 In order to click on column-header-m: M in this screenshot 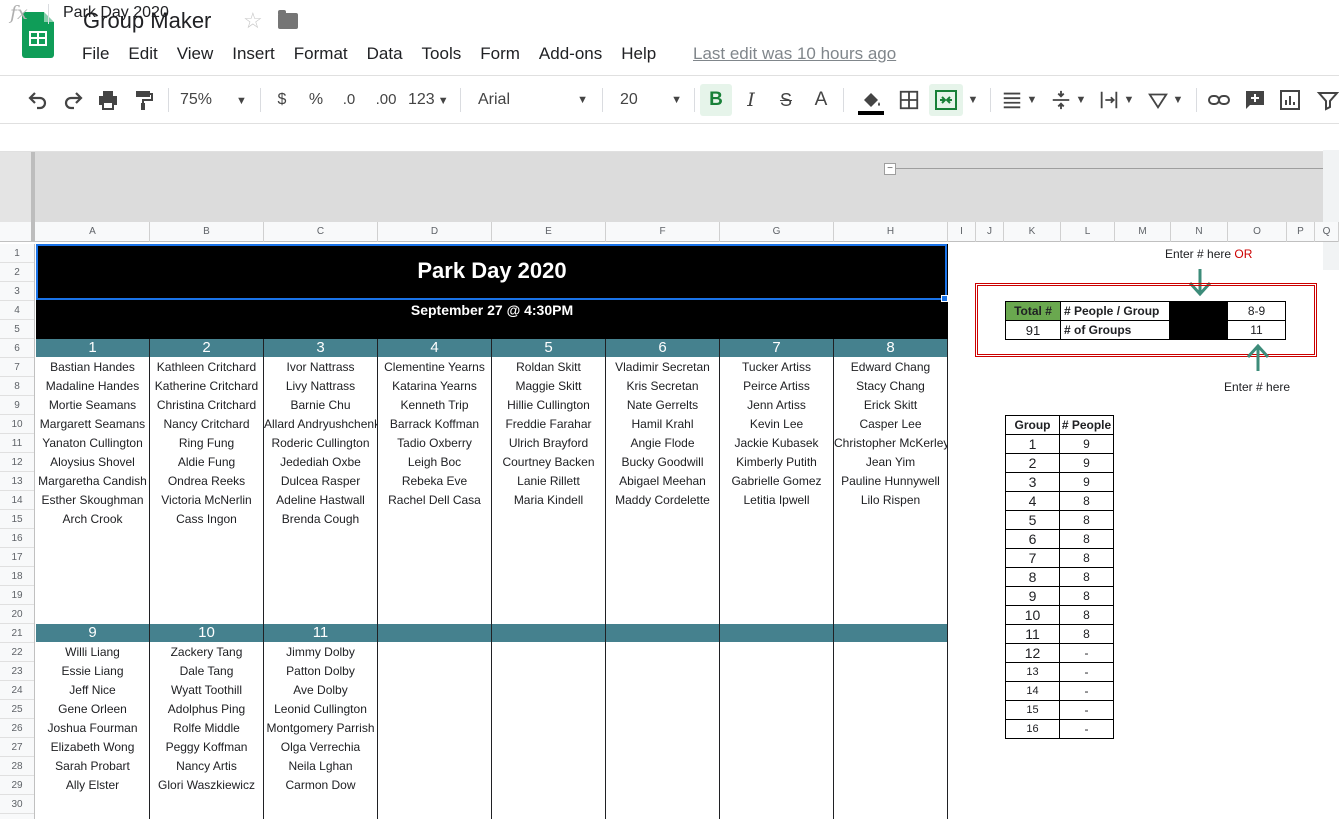, I will do `click(1143, 232)`.